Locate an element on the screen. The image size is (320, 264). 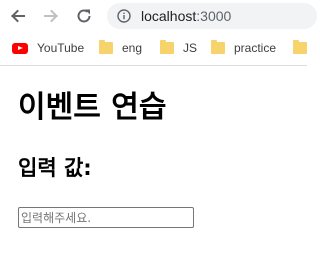
address-bar: localhost:3000 is located at coordinates (212, 16).